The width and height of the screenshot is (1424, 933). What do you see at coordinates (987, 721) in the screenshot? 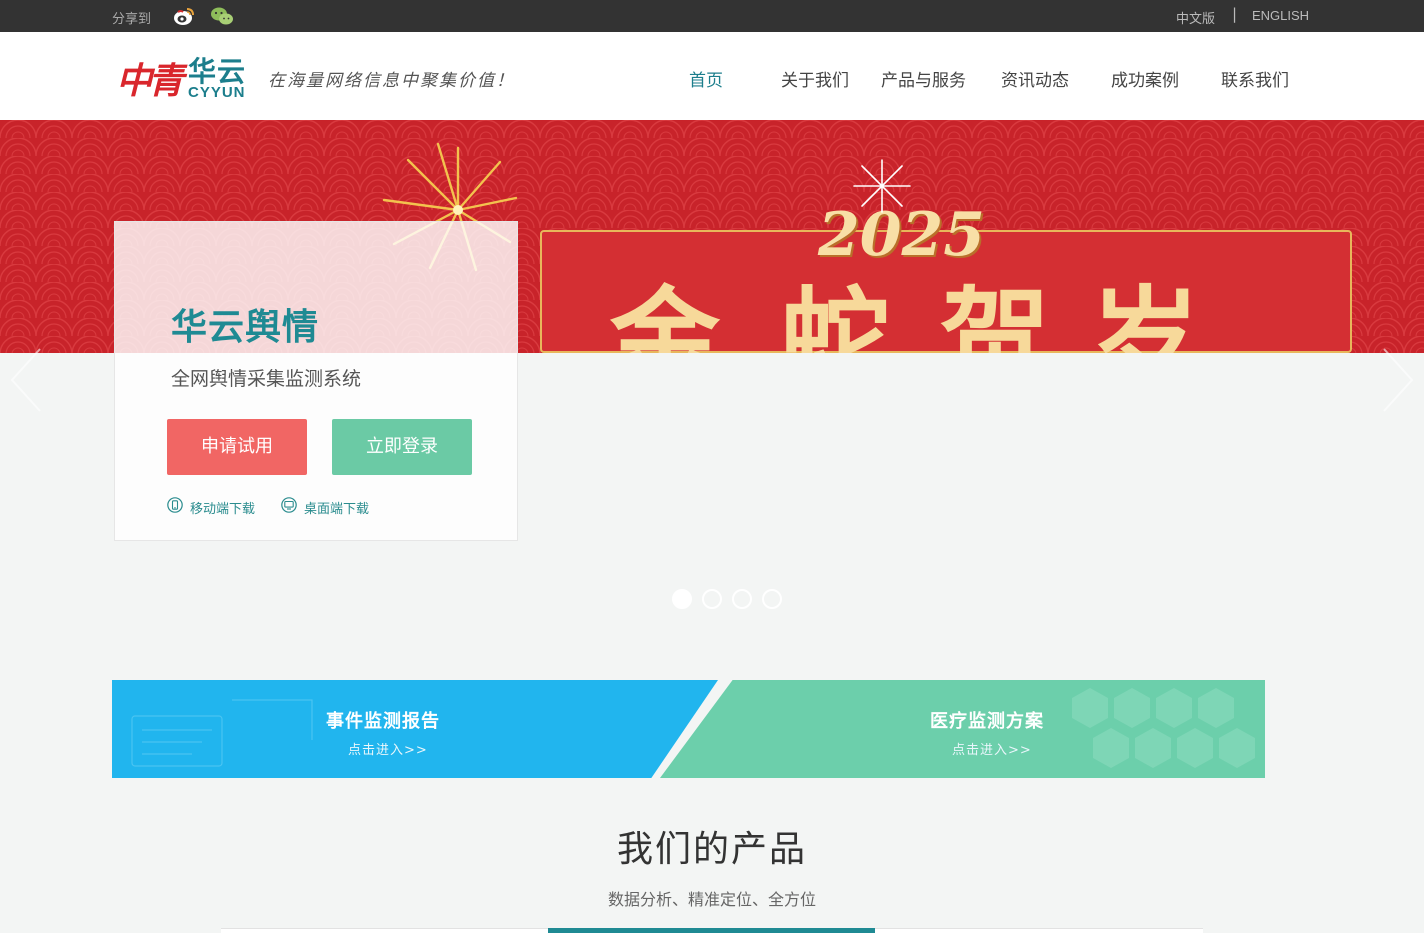
I see `medical-plan-title: 医疗监测方案` at bounding box center [987, 721].